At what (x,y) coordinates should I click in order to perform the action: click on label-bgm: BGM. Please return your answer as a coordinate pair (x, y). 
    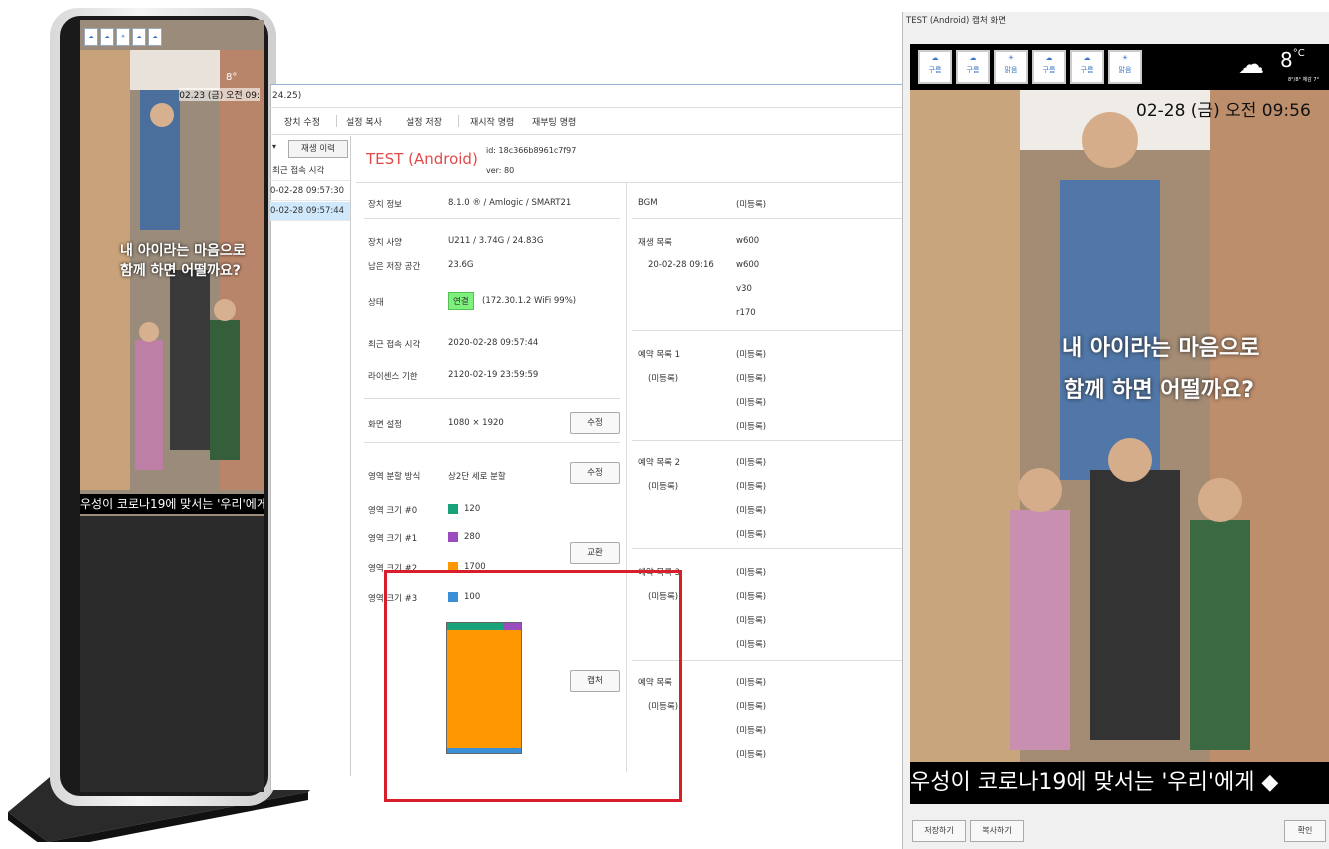
    Looking at the image, I should click on (648, 203).